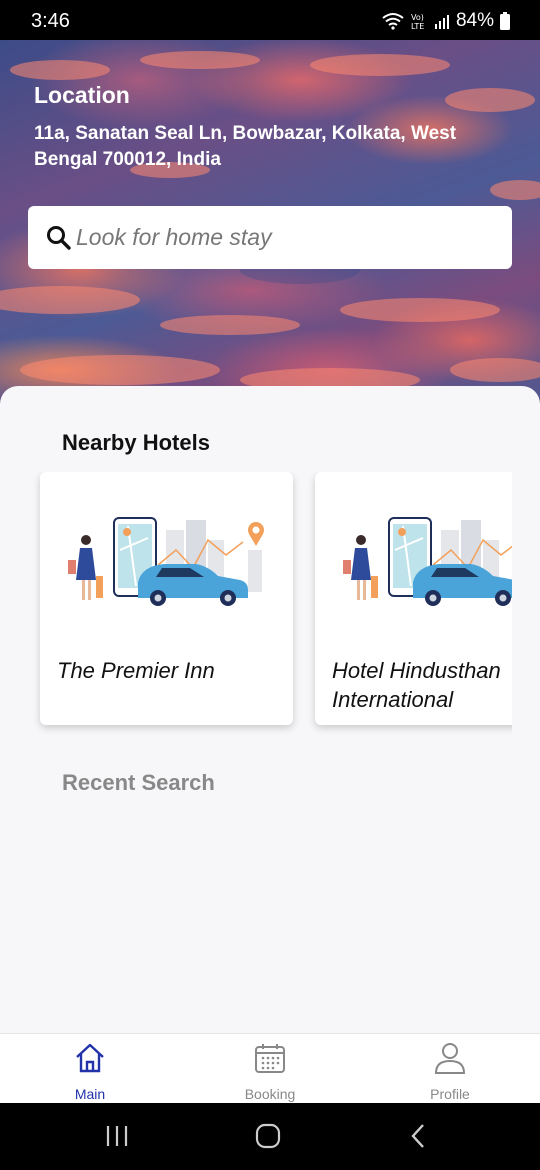  I want to click on system-nav-bar, so click(270, 1136).